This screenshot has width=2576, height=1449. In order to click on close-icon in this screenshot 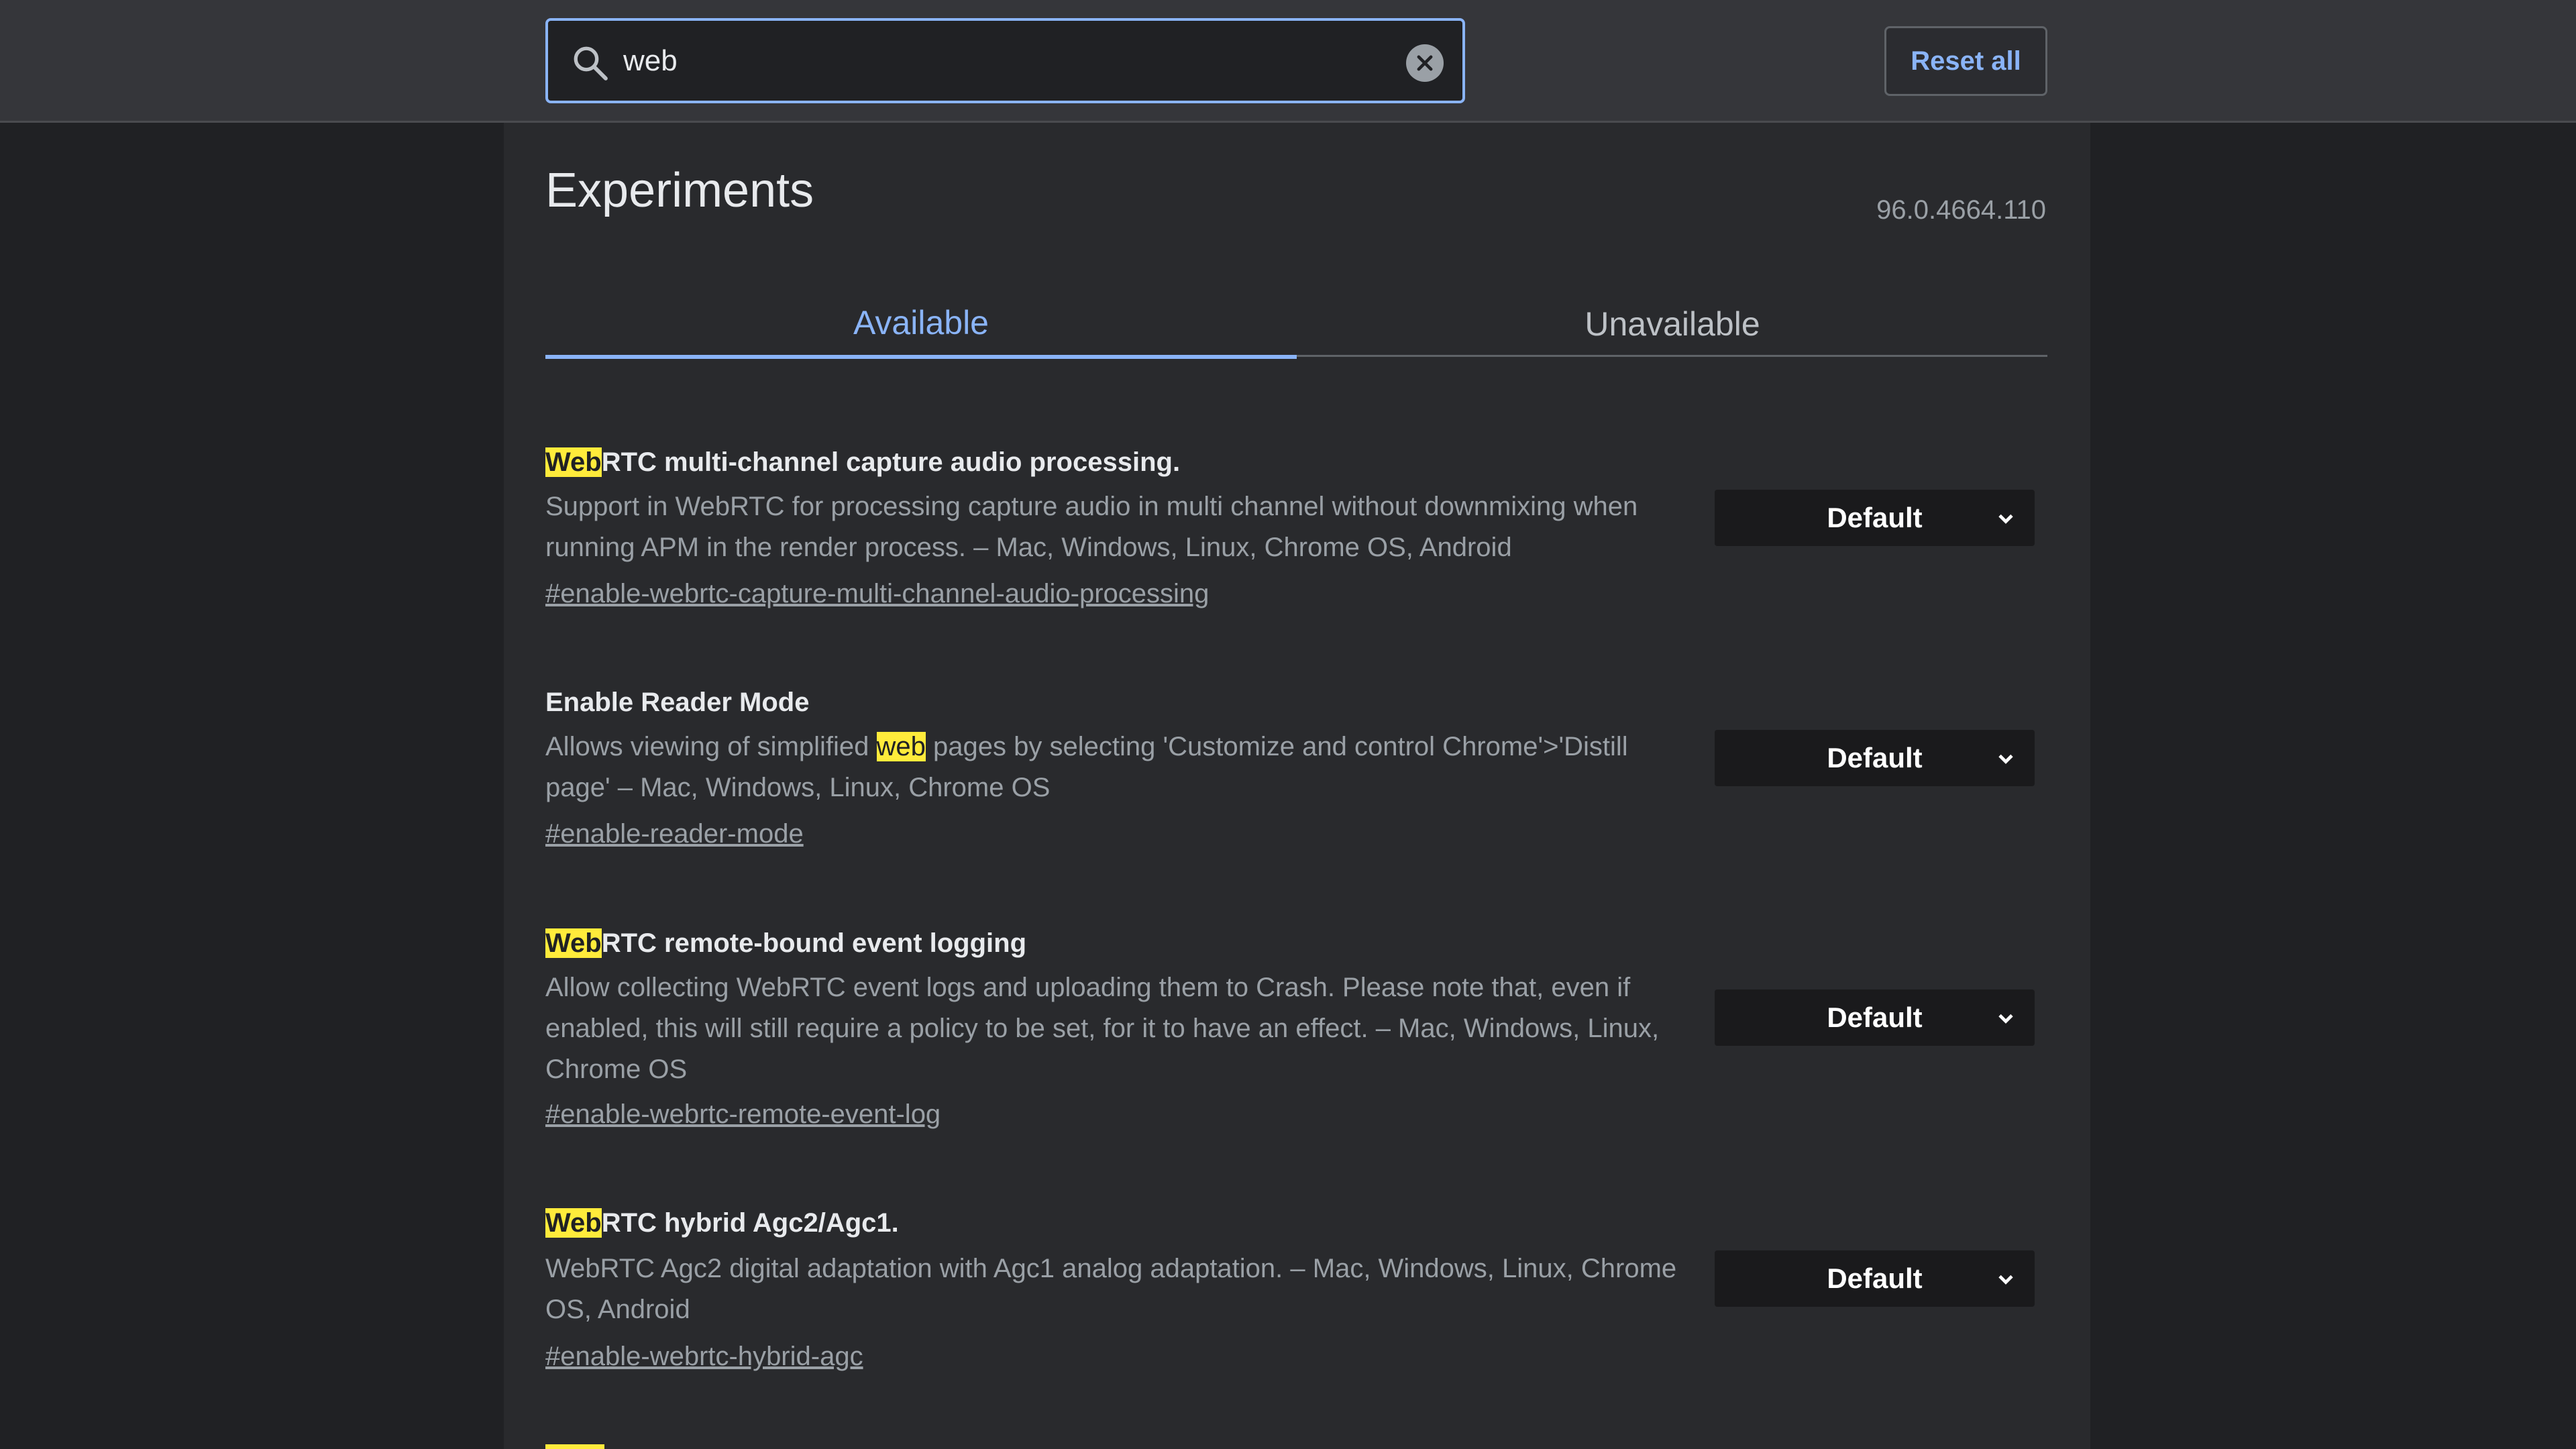, I will do `click(1425, 63)`.